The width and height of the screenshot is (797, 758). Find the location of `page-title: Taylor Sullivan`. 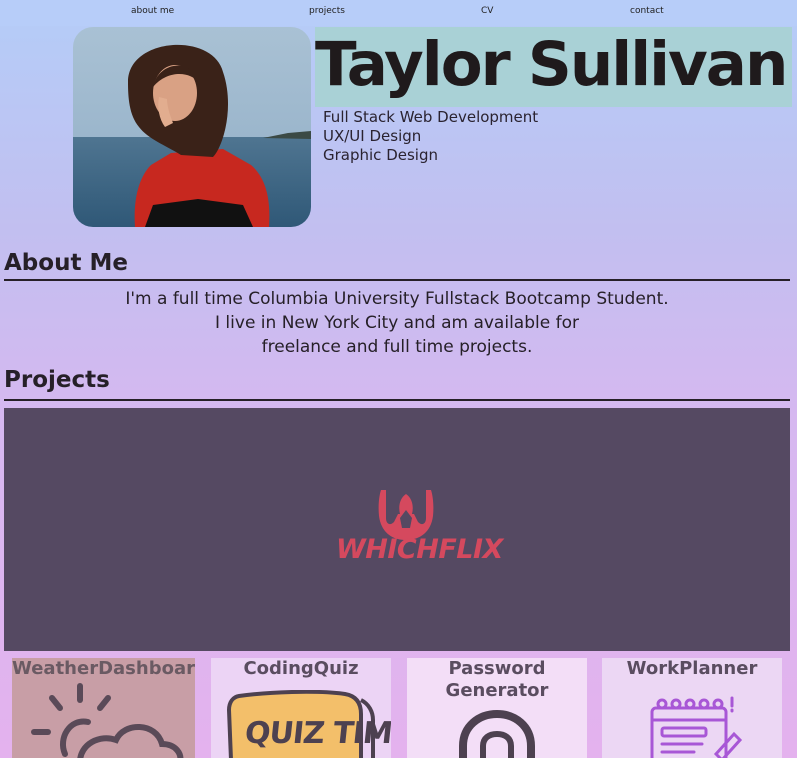

page-title: Taylor Sullivan is located at coordinates (551, 64).